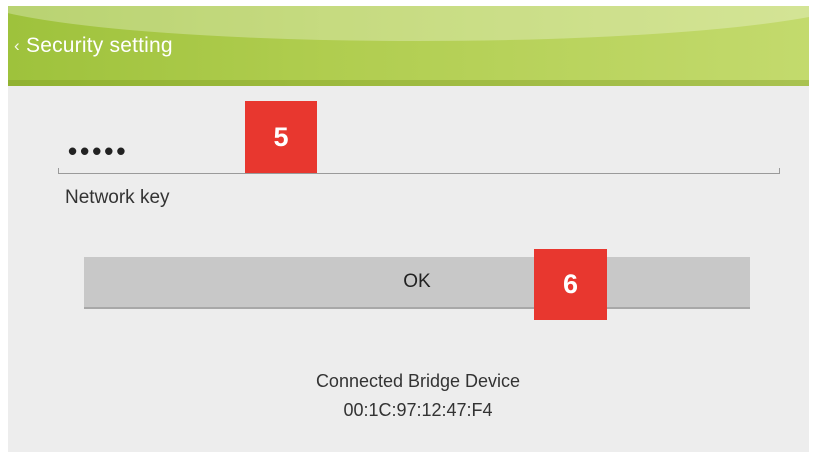  I want to click on ok-button: OK, so click(417, 283).